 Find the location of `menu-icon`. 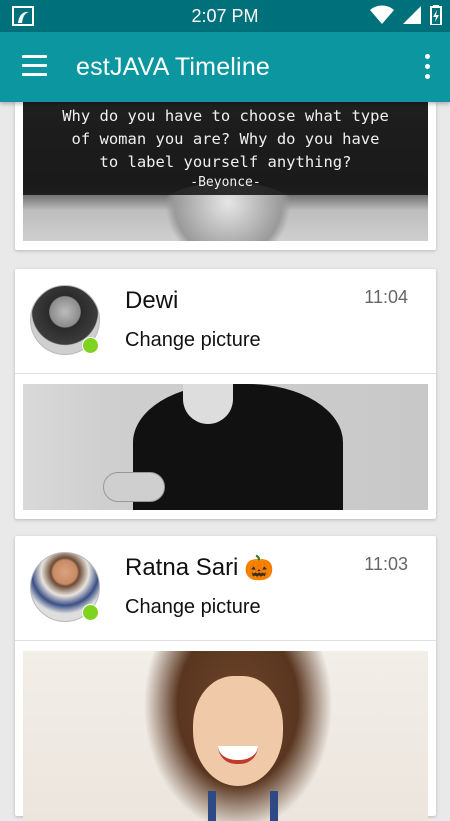

menu-icon is located at coordinates (35, 66).